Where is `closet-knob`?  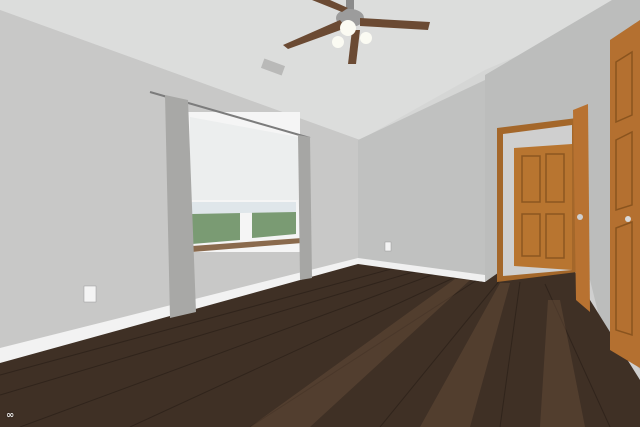 closet-knob is located at coordinates (628, 219).